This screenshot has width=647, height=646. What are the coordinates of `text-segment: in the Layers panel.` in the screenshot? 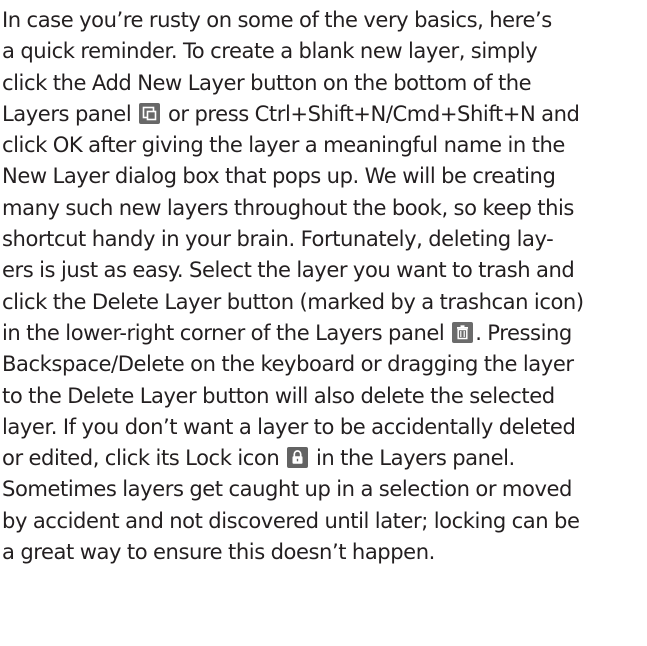 It's located at (415, 458).